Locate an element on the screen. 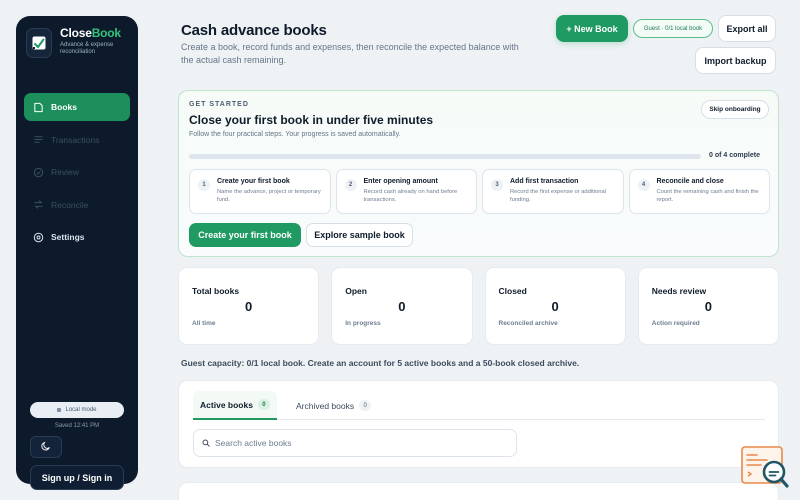 This screenshot has width=800, height=500. tab-active-books: Active books 0 is located at coordinates (235, 405).